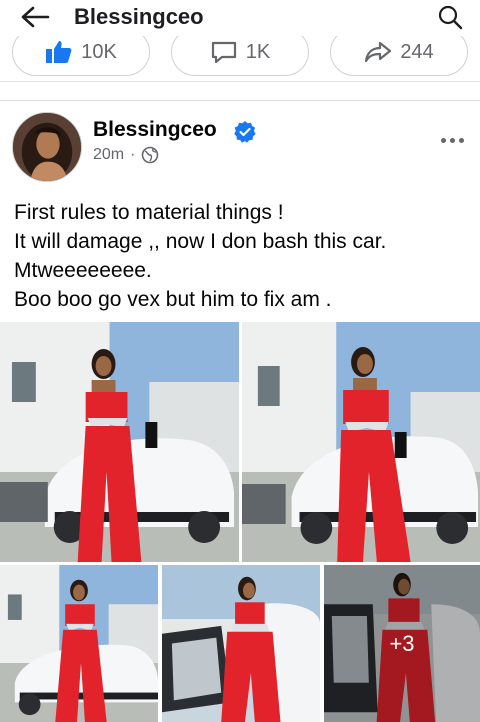 This screenshot has height=722, width=480. Describe the element at coordinates (245, 132) in the screenshot. I see `verified-badge-icon` at that location.